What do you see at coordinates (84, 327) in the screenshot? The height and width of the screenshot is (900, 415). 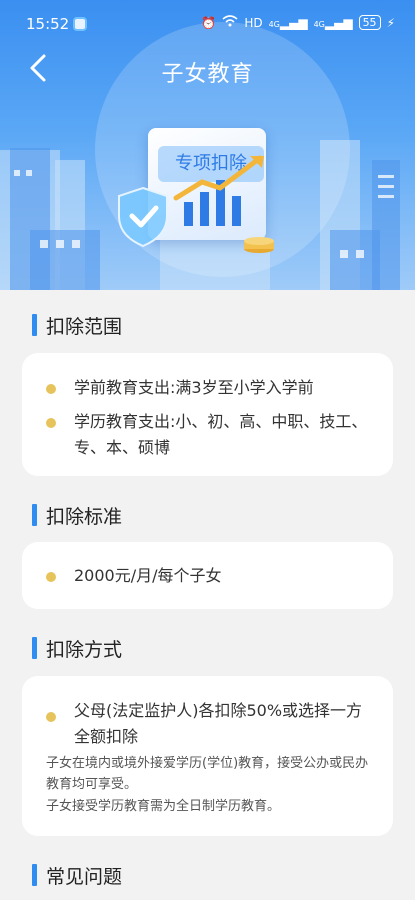 I see `section-title-text: 扣除范围` at bounding box center [84, 327].